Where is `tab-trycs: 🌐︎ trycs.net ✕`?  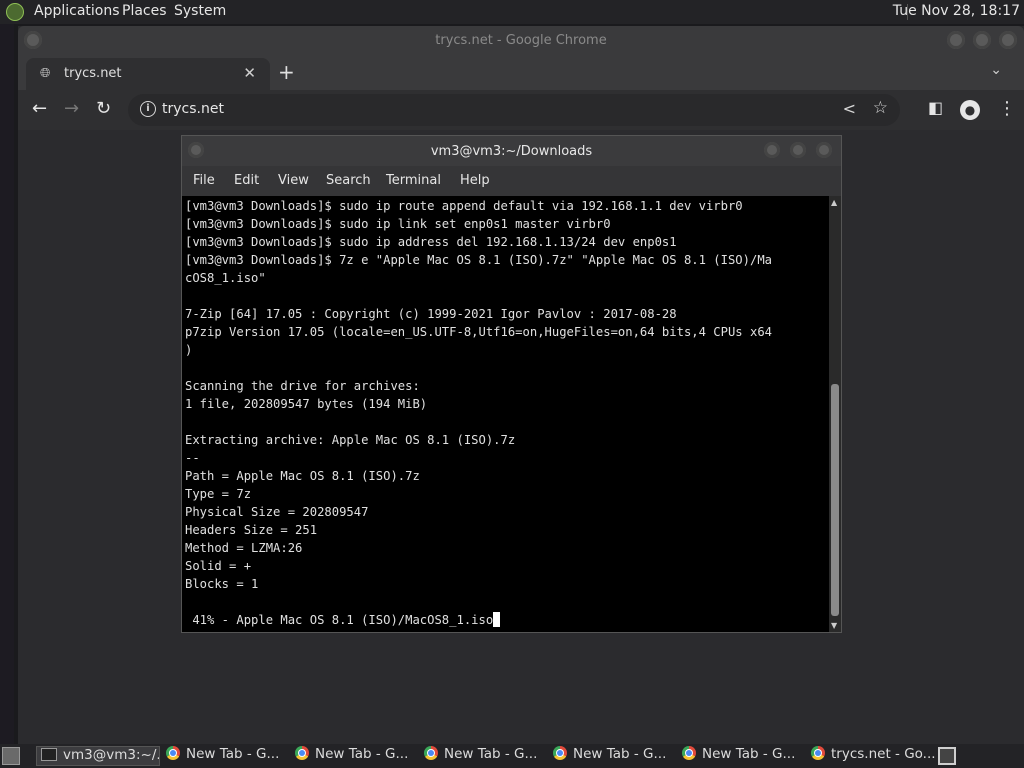 tab-trycs: 🌐︎ trycs.net ✕ is located at coordinates (148, 74).